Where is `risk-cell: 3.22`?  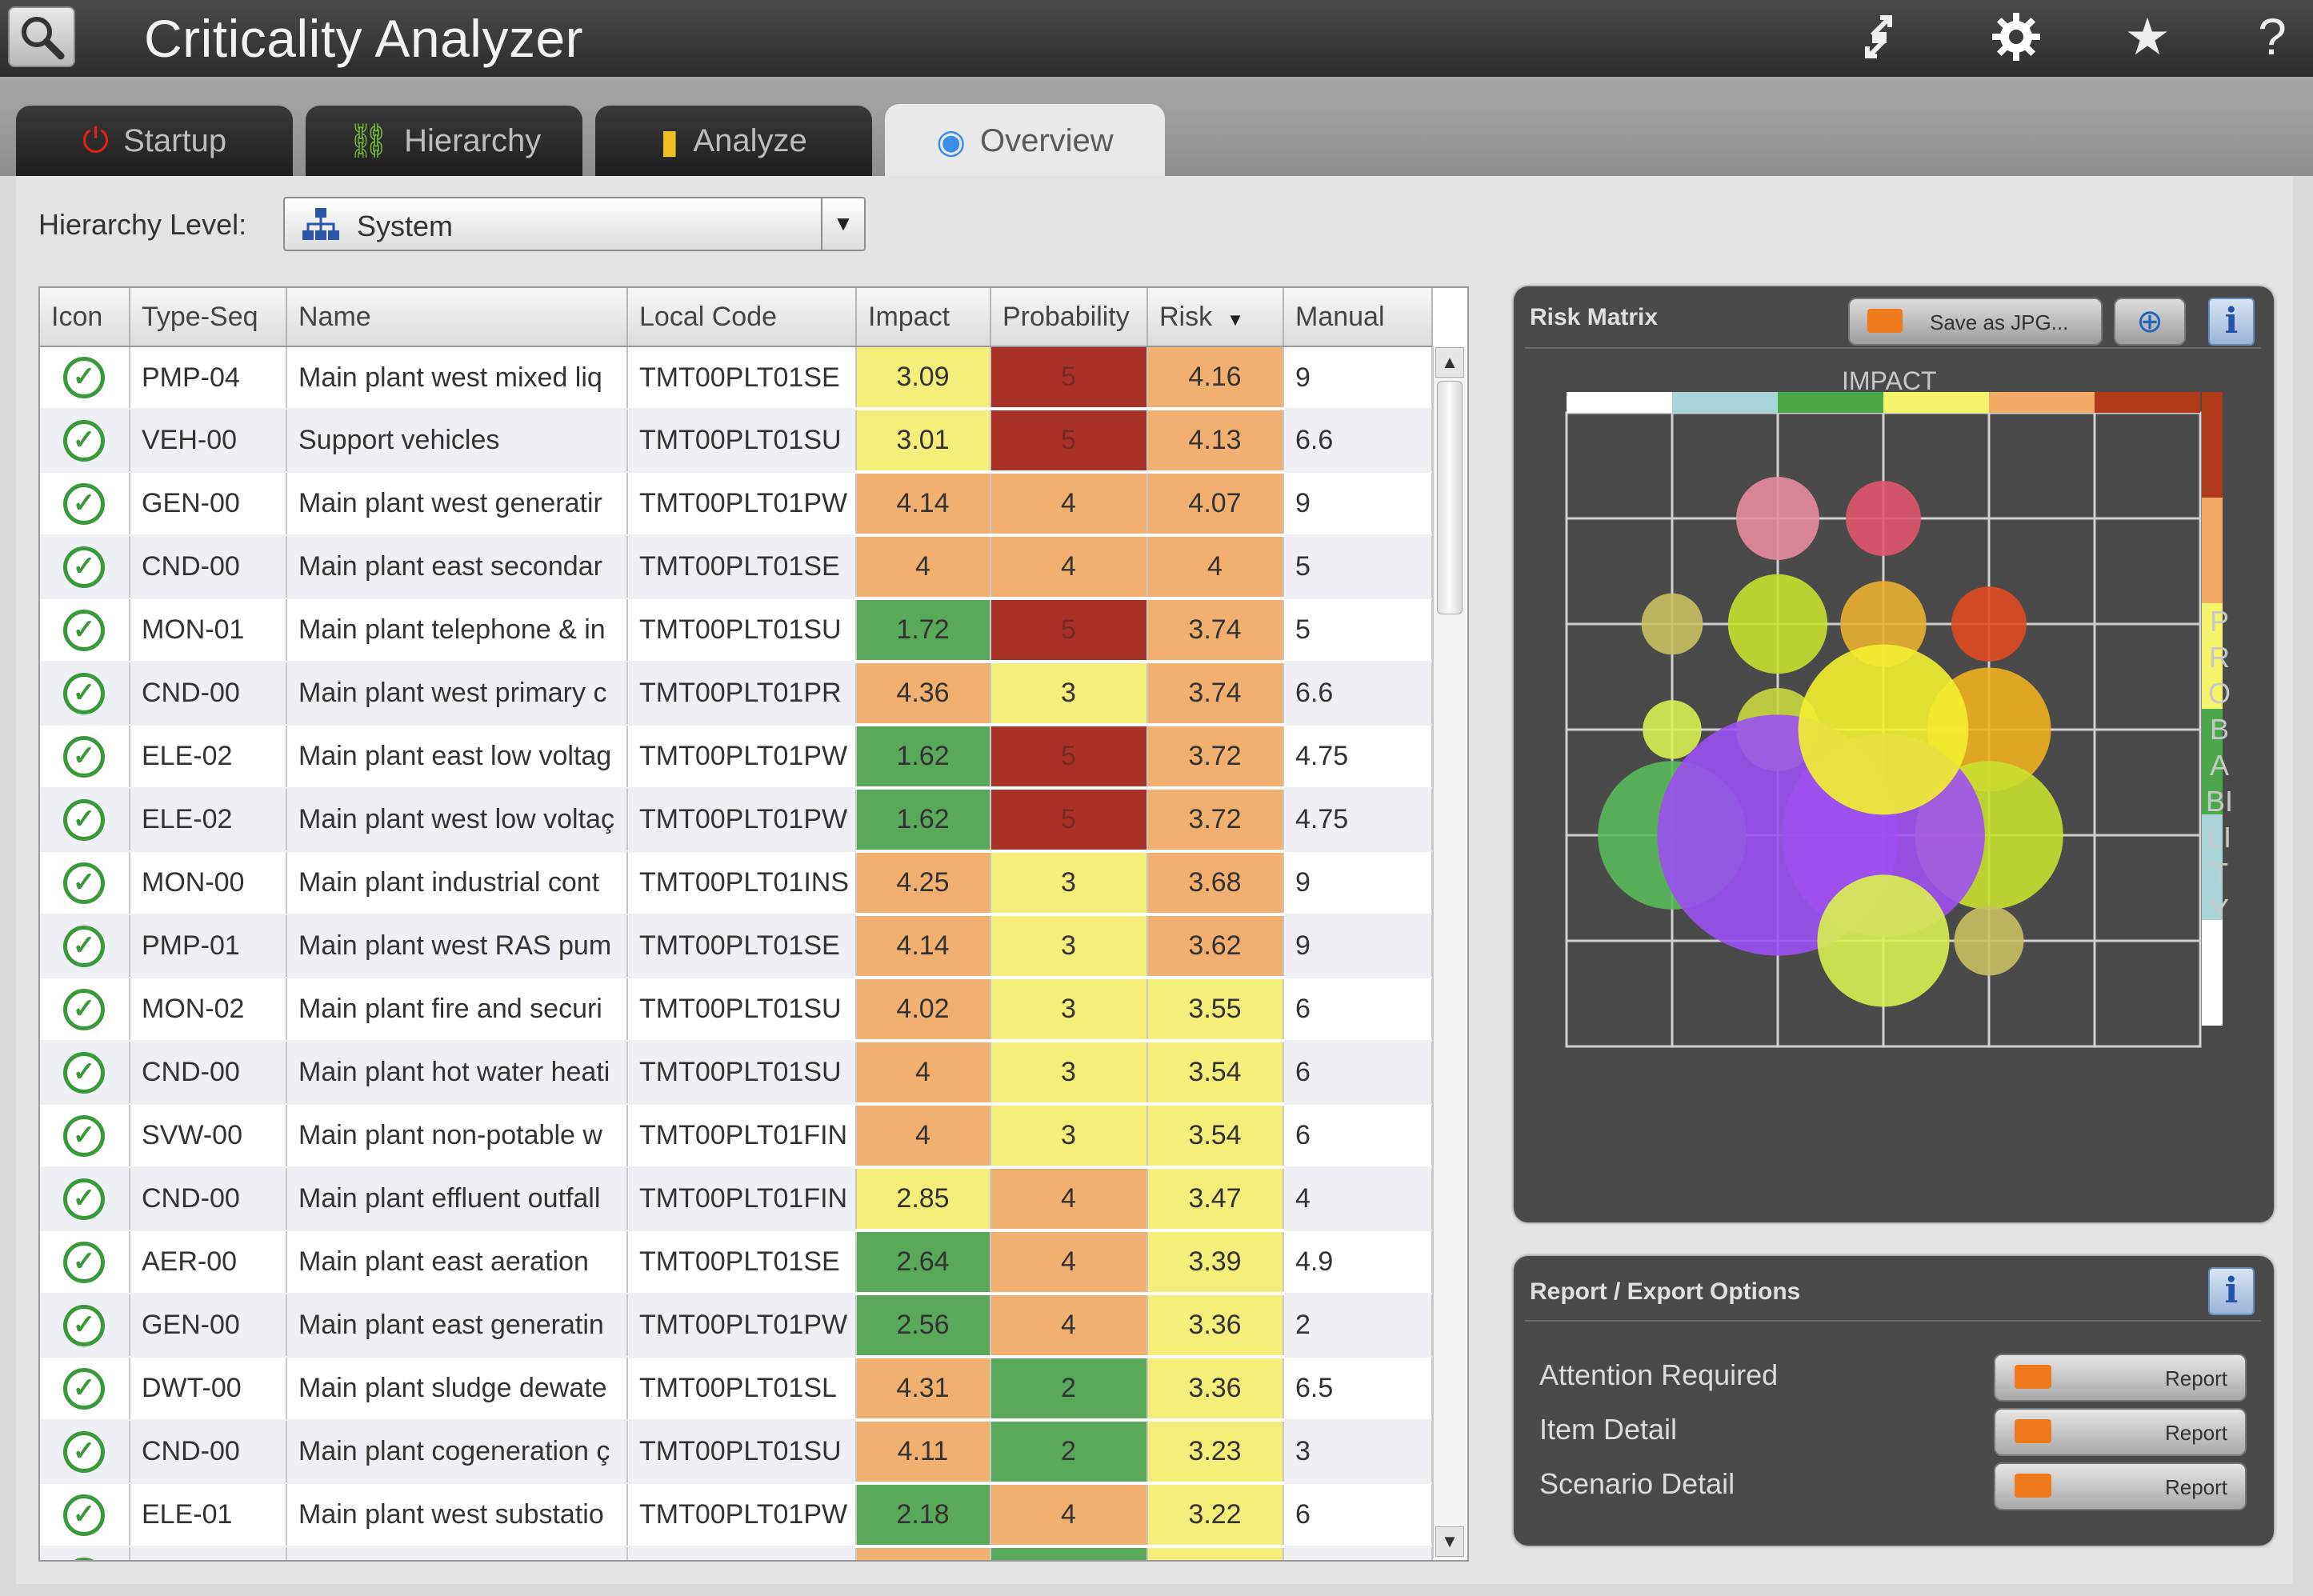 risk-cell: 3.22 is located at coordinates (1215, 1515).